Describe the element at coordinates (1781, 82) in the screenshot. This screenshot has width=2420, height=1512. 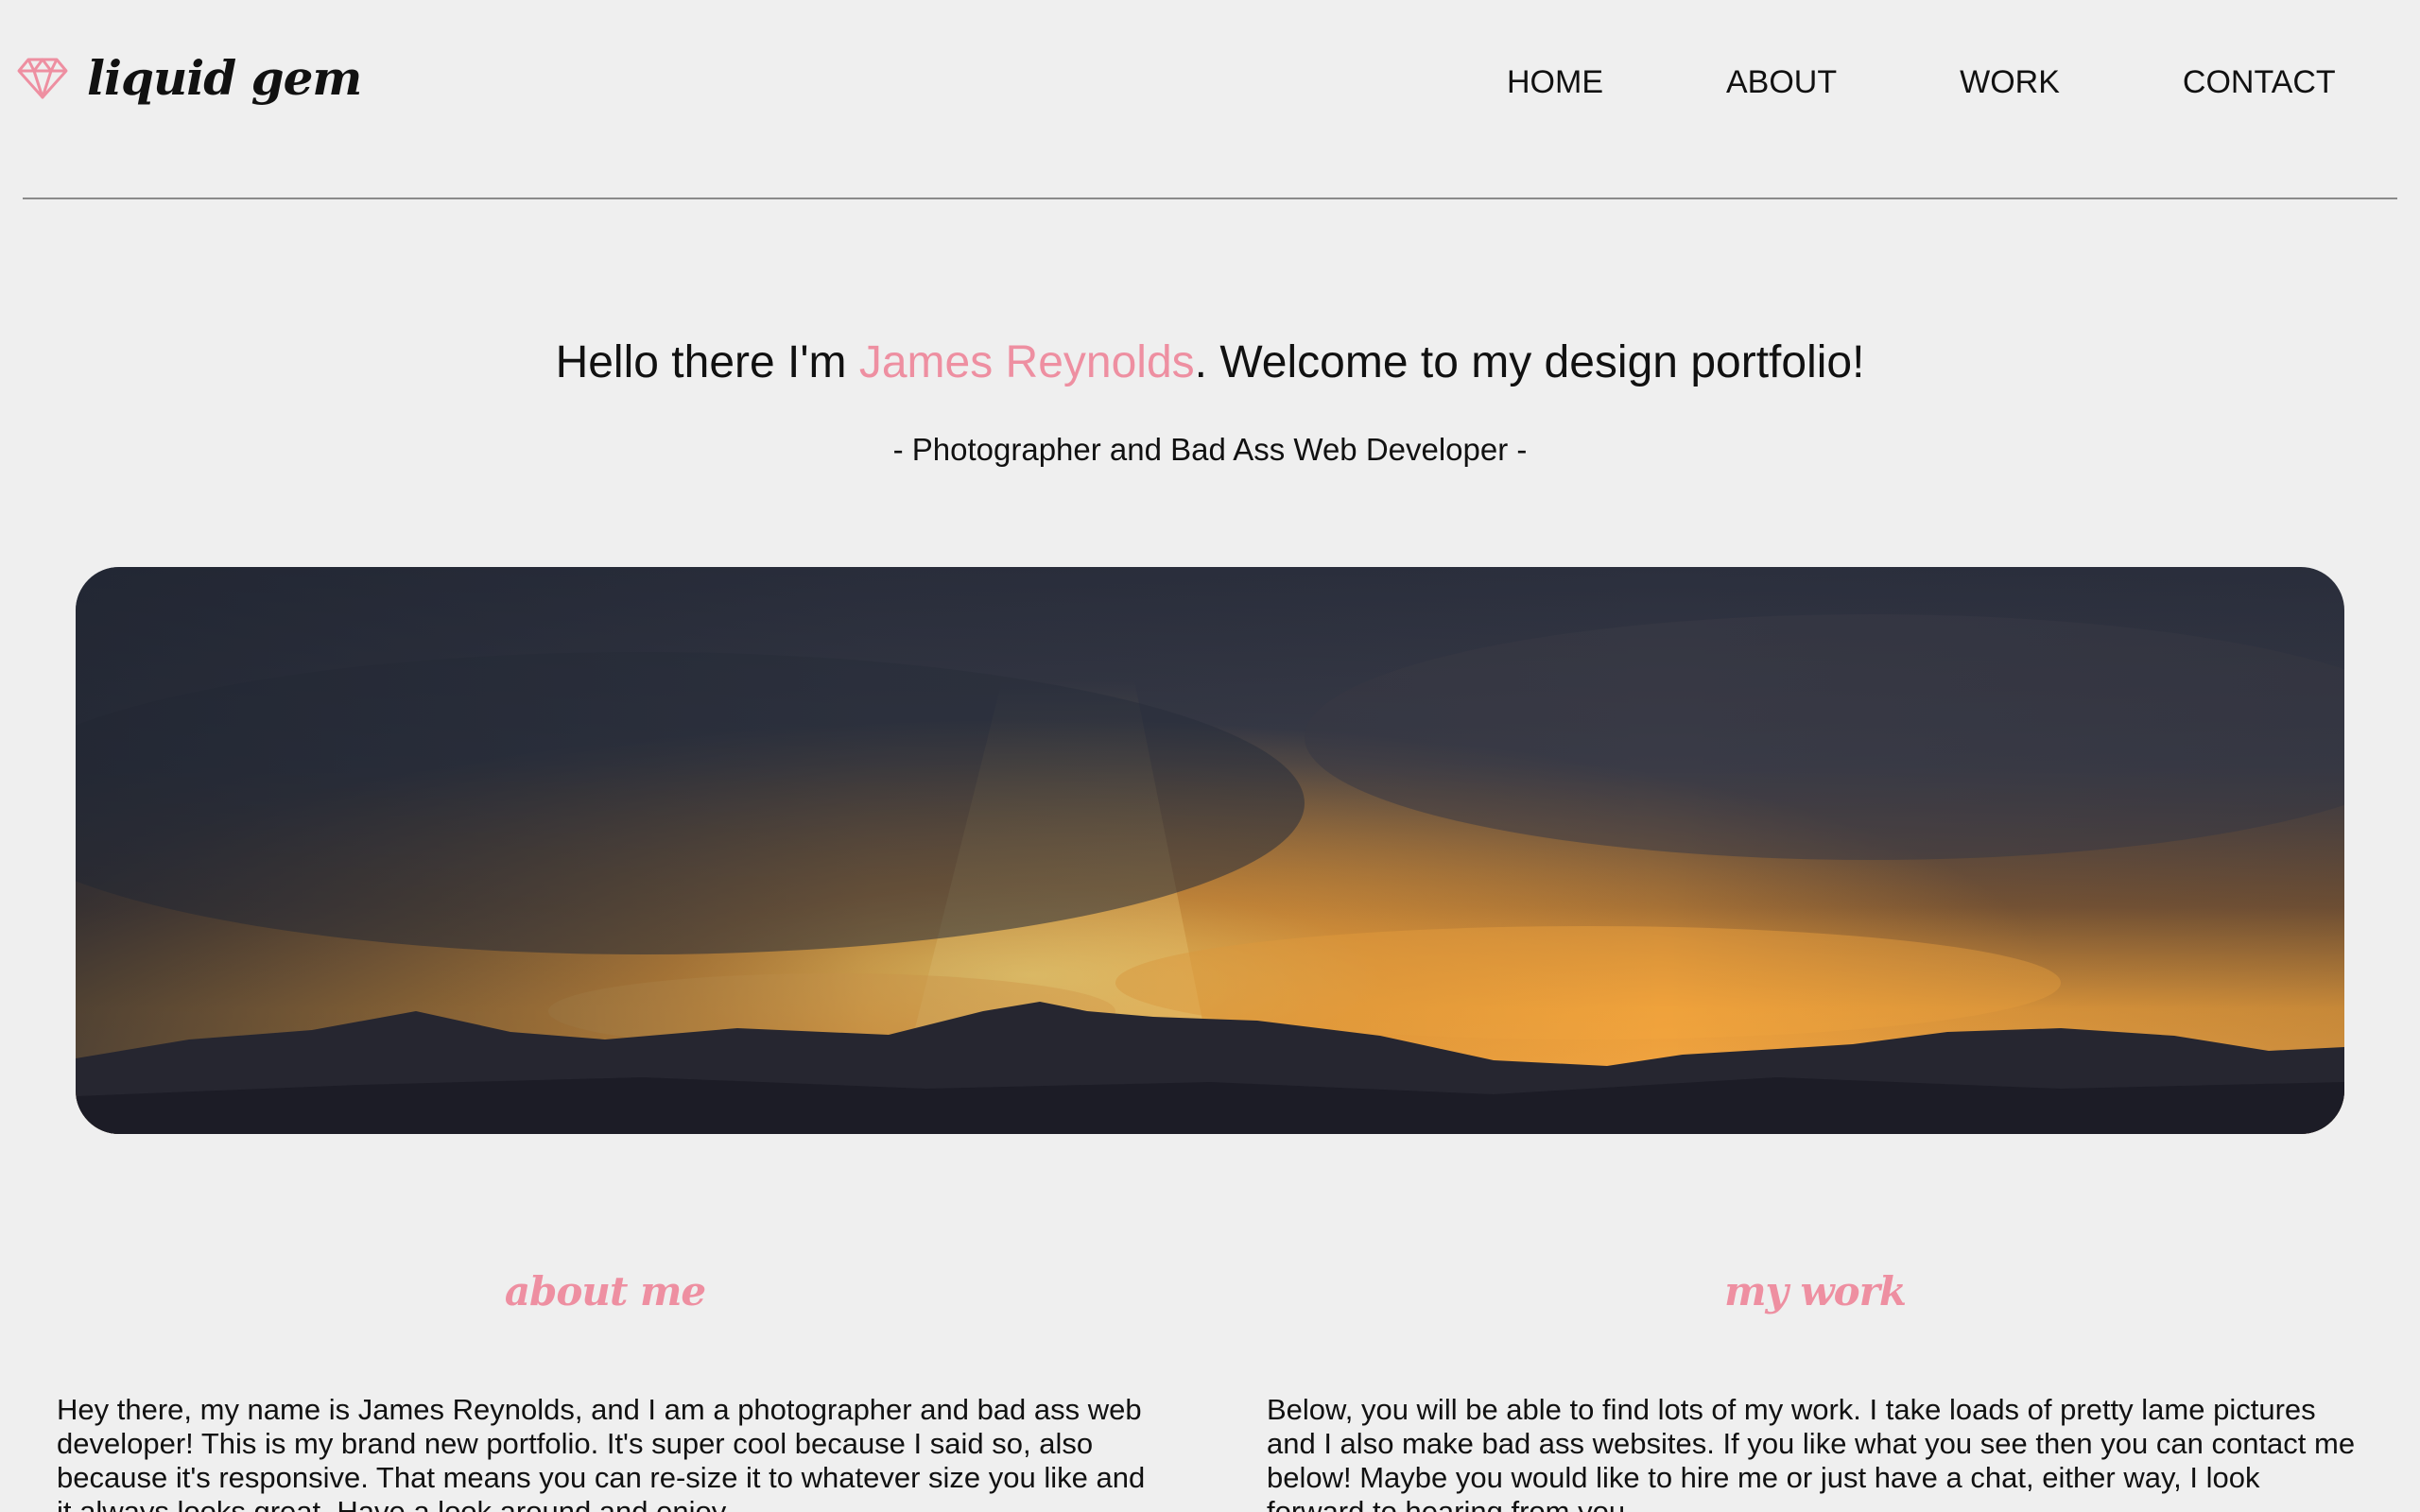
I see `nav-about: ABOUT` at that location.